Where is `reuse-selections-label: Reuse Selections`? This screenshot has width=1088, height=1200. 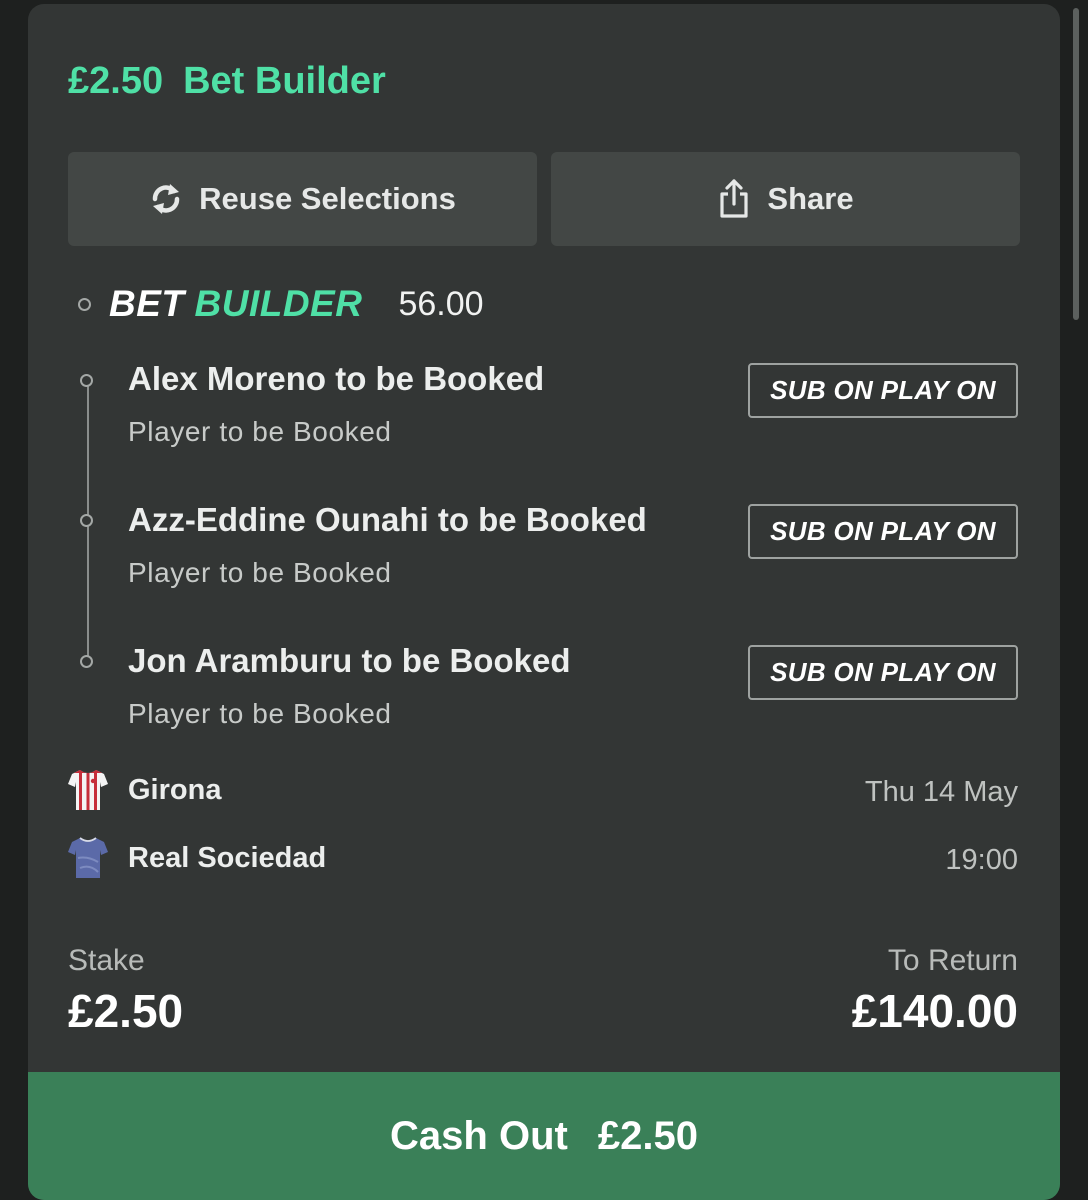
reuse-selections-label: Reuse Selections is located at coordinates (327, 198).